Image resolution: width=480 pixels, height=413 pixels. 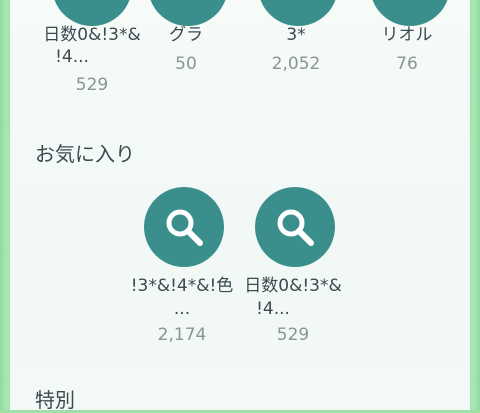 I want to click on recent-item-count: 76, so click(x=407, y=64).